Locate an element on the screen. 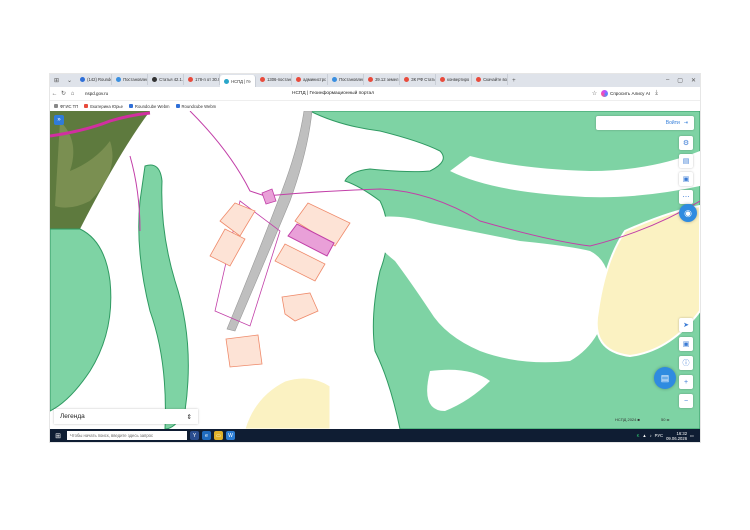 The height and width of the screenshot is (530, 750). alice-button: ☆ Спросить Алису AI ⤓ is located at coordinates (625, 93).